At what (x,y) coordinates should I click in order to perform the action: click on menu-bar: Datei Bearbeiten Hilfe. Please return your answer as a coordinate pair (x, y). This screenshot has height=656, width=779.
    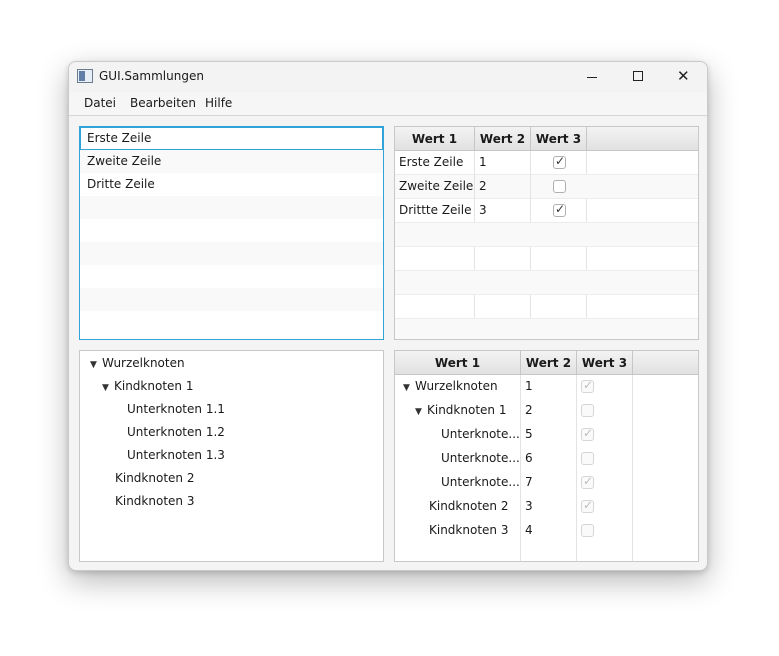
    Looking at the image, I should click on (388, 104).